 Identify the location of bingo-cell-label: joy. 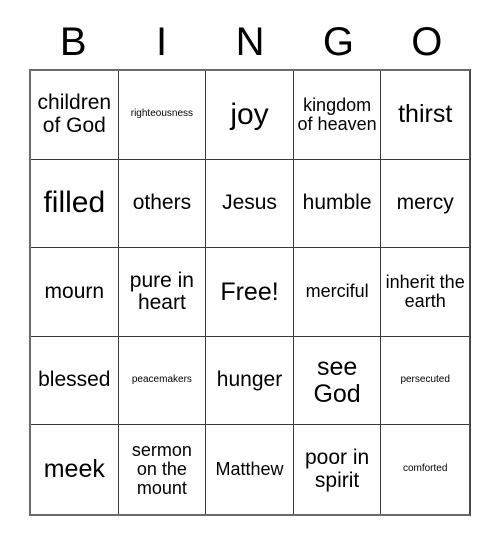
(249, 114).